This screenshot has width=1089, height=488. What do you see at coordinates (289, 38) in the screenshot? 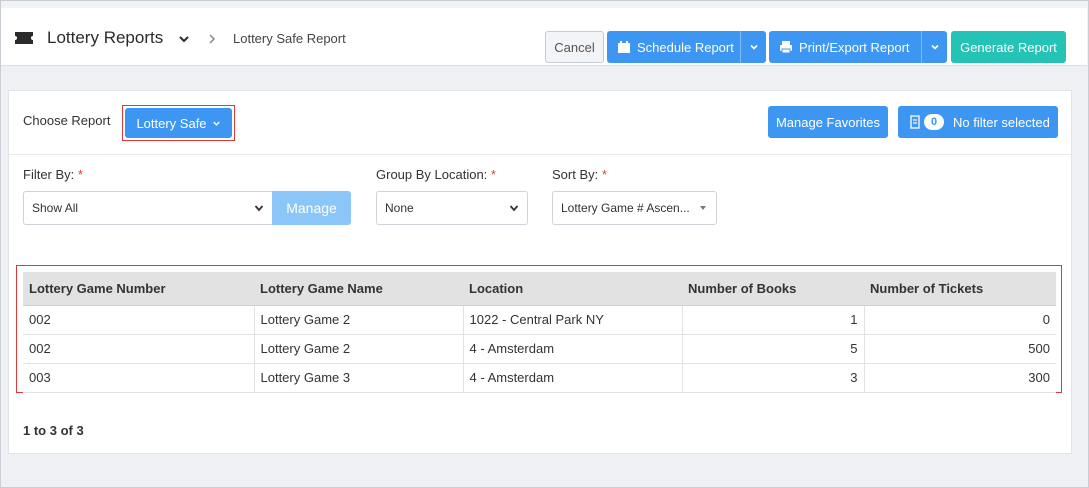
I see `breadcrumb: Lottery Safe Report` at bounding box center [289, 38].